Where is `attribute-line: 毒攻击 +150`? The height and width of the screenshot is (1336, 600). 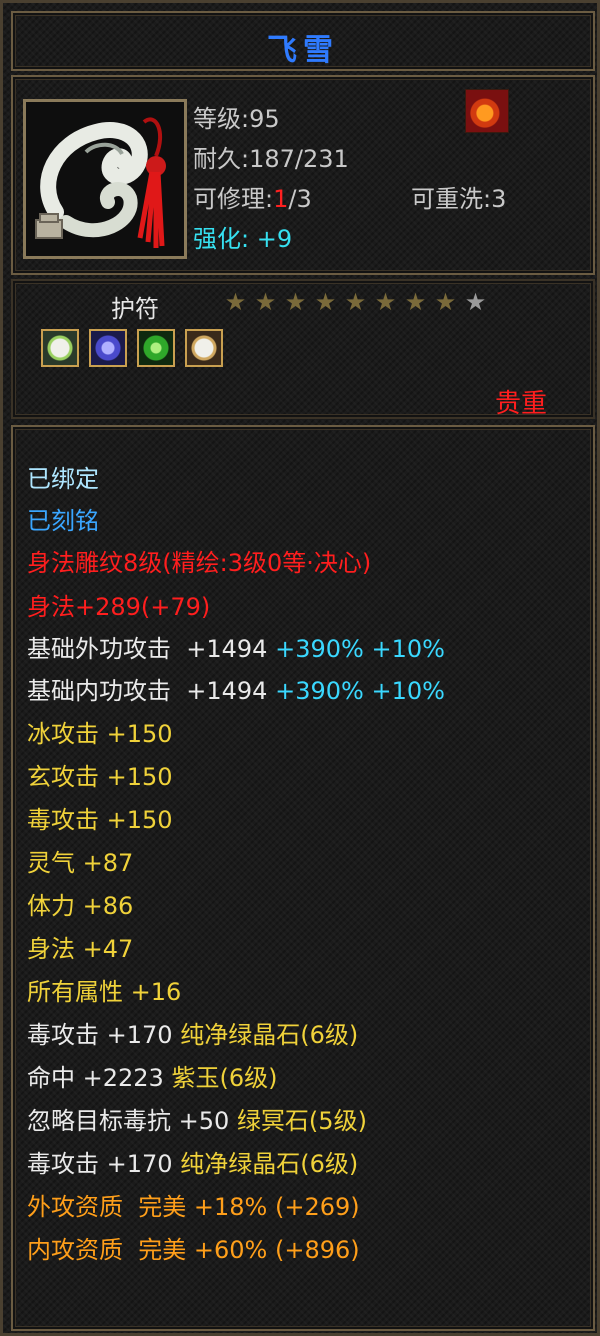 attribute-line: 毒攻击 +150 is located at coordinates (100, 817).